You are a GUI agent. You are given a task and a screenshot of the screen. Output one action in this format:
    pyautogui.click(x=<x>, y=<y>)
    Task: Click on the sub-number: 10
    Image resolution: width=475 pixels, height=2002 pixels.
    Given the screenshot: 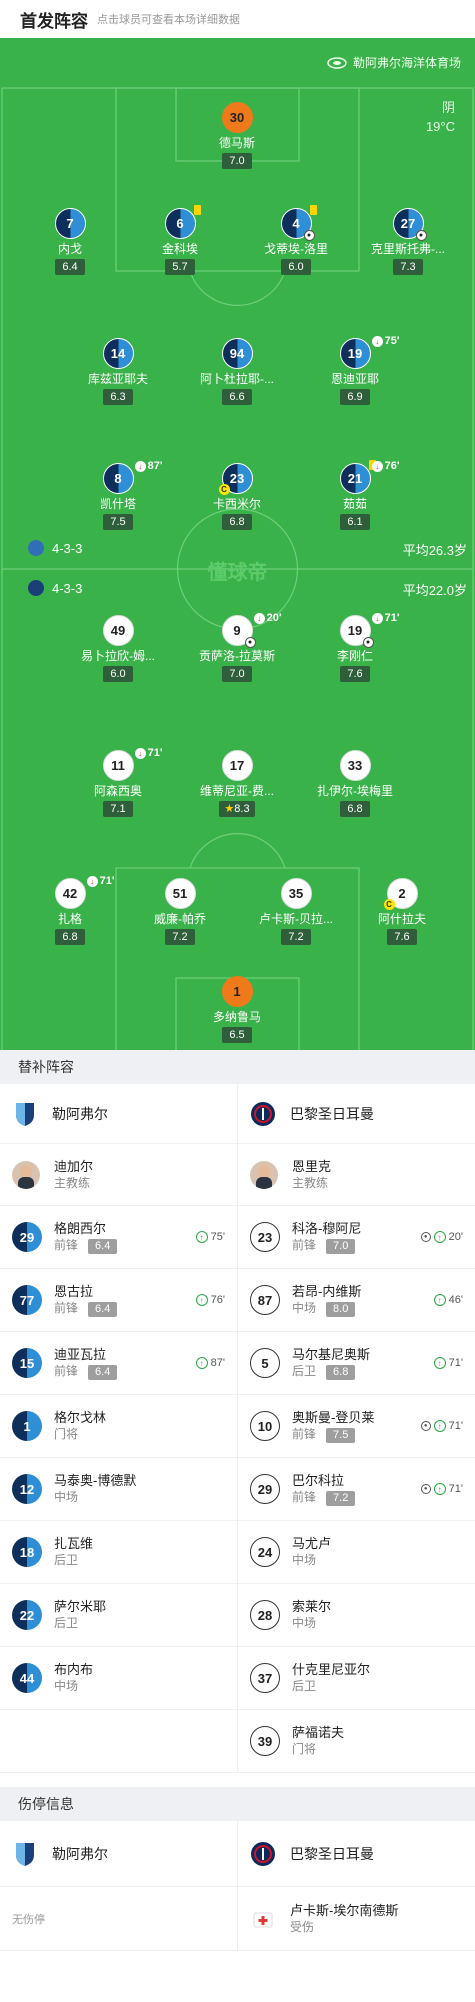 What is the action you would take?
    pyautogui.click(x=265, y=1426)
    